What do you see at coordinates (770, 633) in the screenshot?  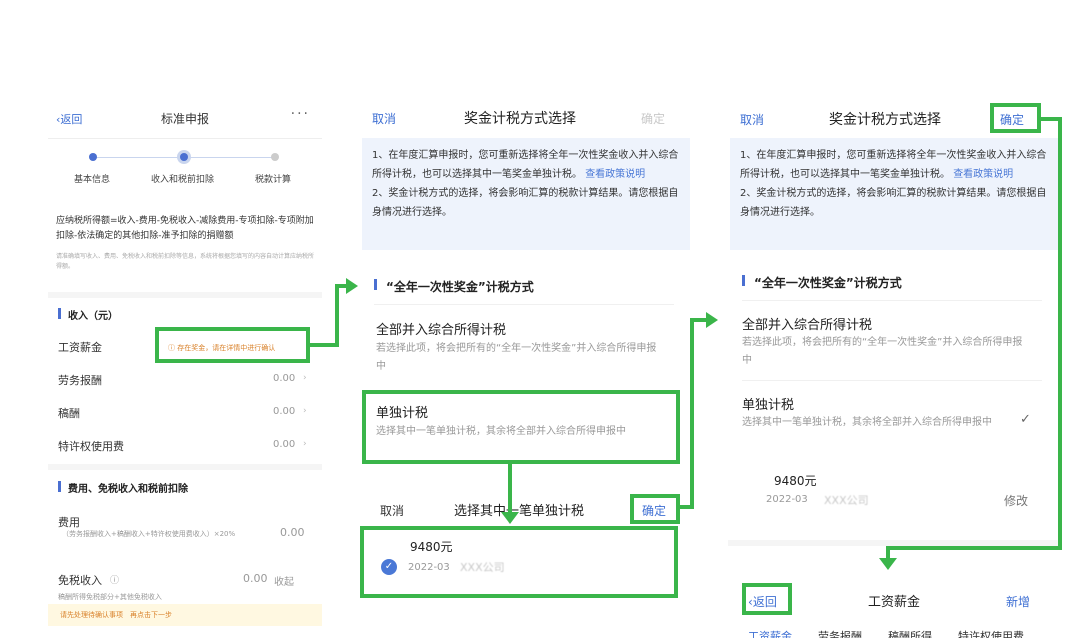 I see `tab-salary: 工资薪金` at bounding box center [770, 633].